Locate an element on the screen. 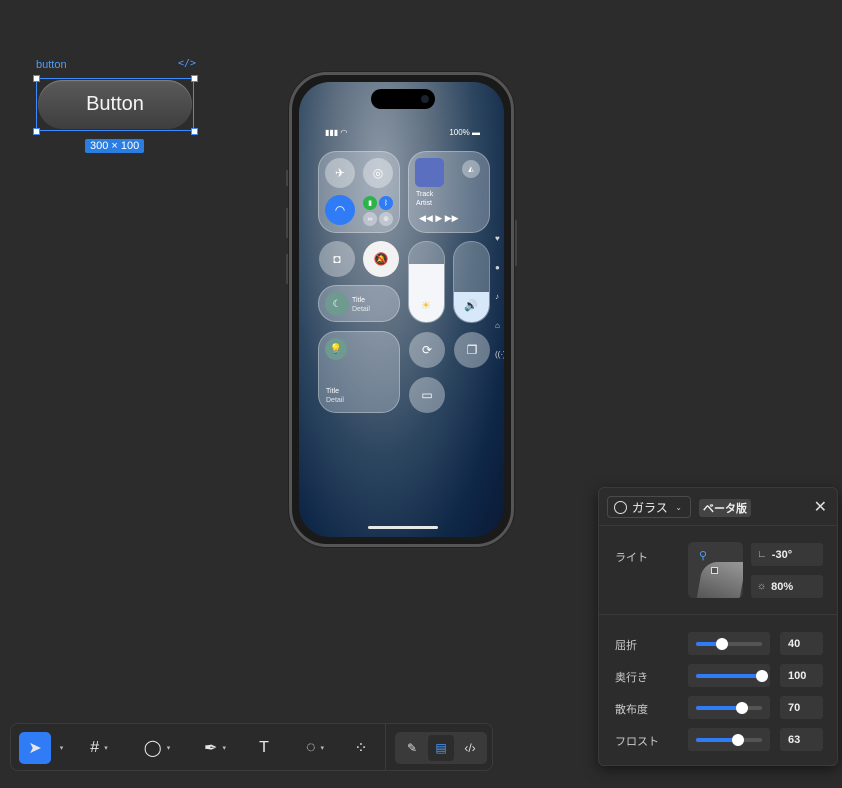 Image resolution: width=842 pixels, height=788 pixels. dispersion-label: 散布度 is located at coordinates (631, 710).